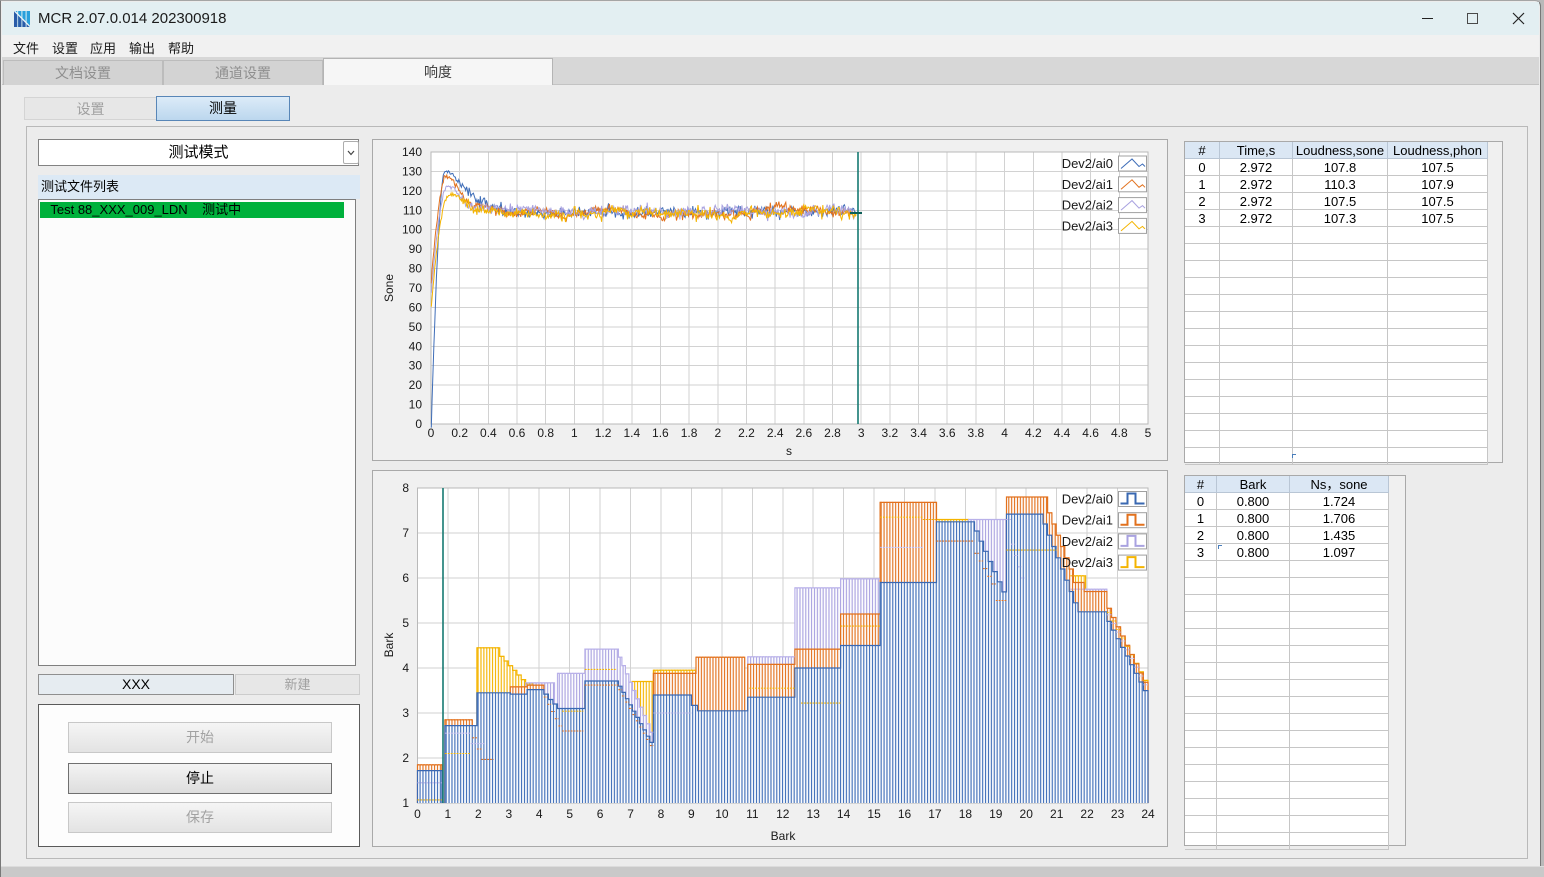  What do you see at coordinates (1087, 814) in the screenshot?
I see `svg-text: 22` at bounding box center [1087, 814].